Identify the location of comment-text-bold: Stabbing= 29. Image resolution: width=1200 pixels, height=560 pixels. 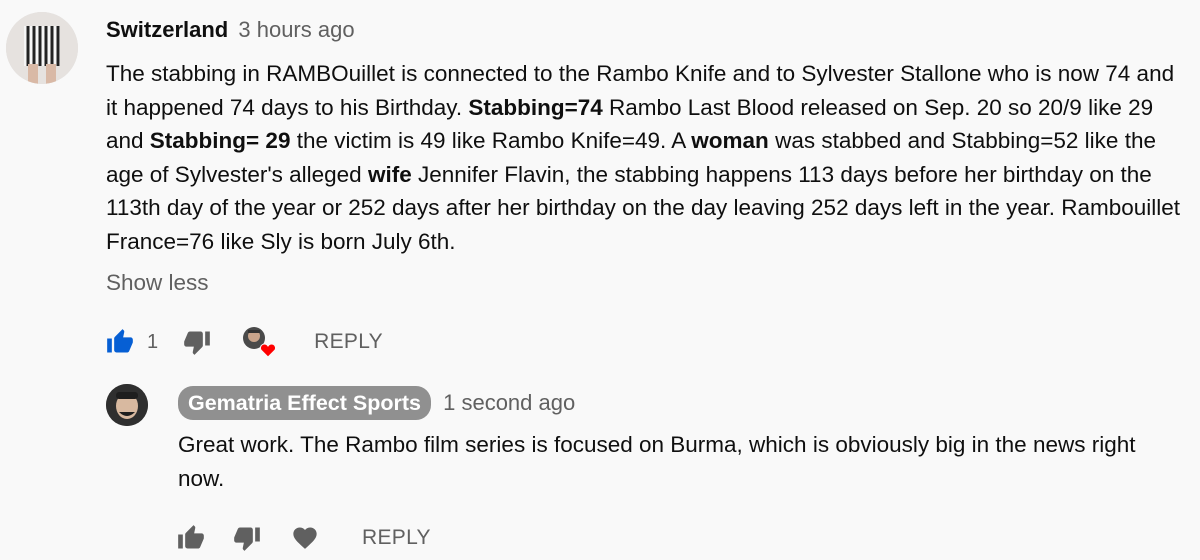
(220, 140).